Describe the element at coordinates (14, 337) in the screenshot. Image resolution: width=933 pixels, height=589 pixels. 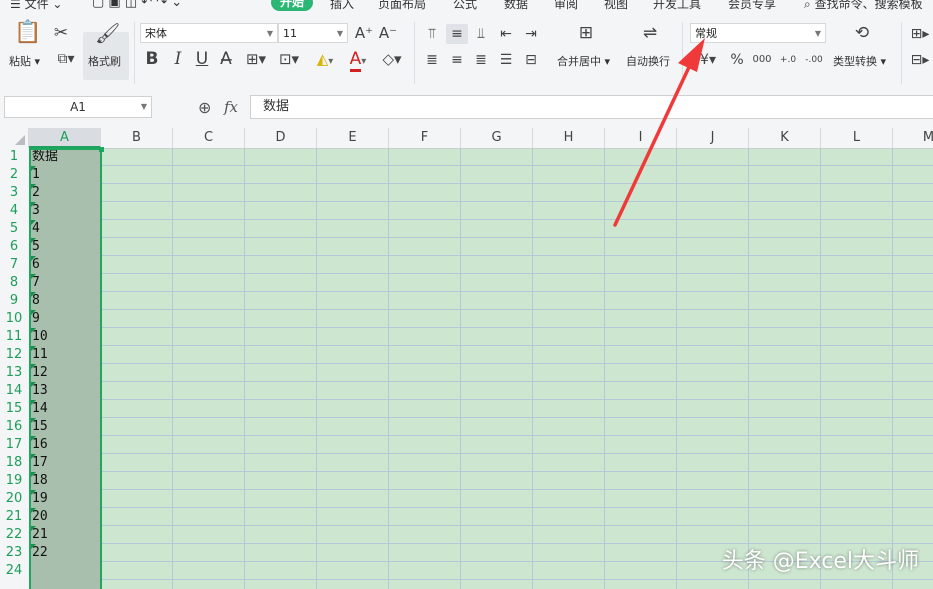
I see `row-header-11: 11` at that location.